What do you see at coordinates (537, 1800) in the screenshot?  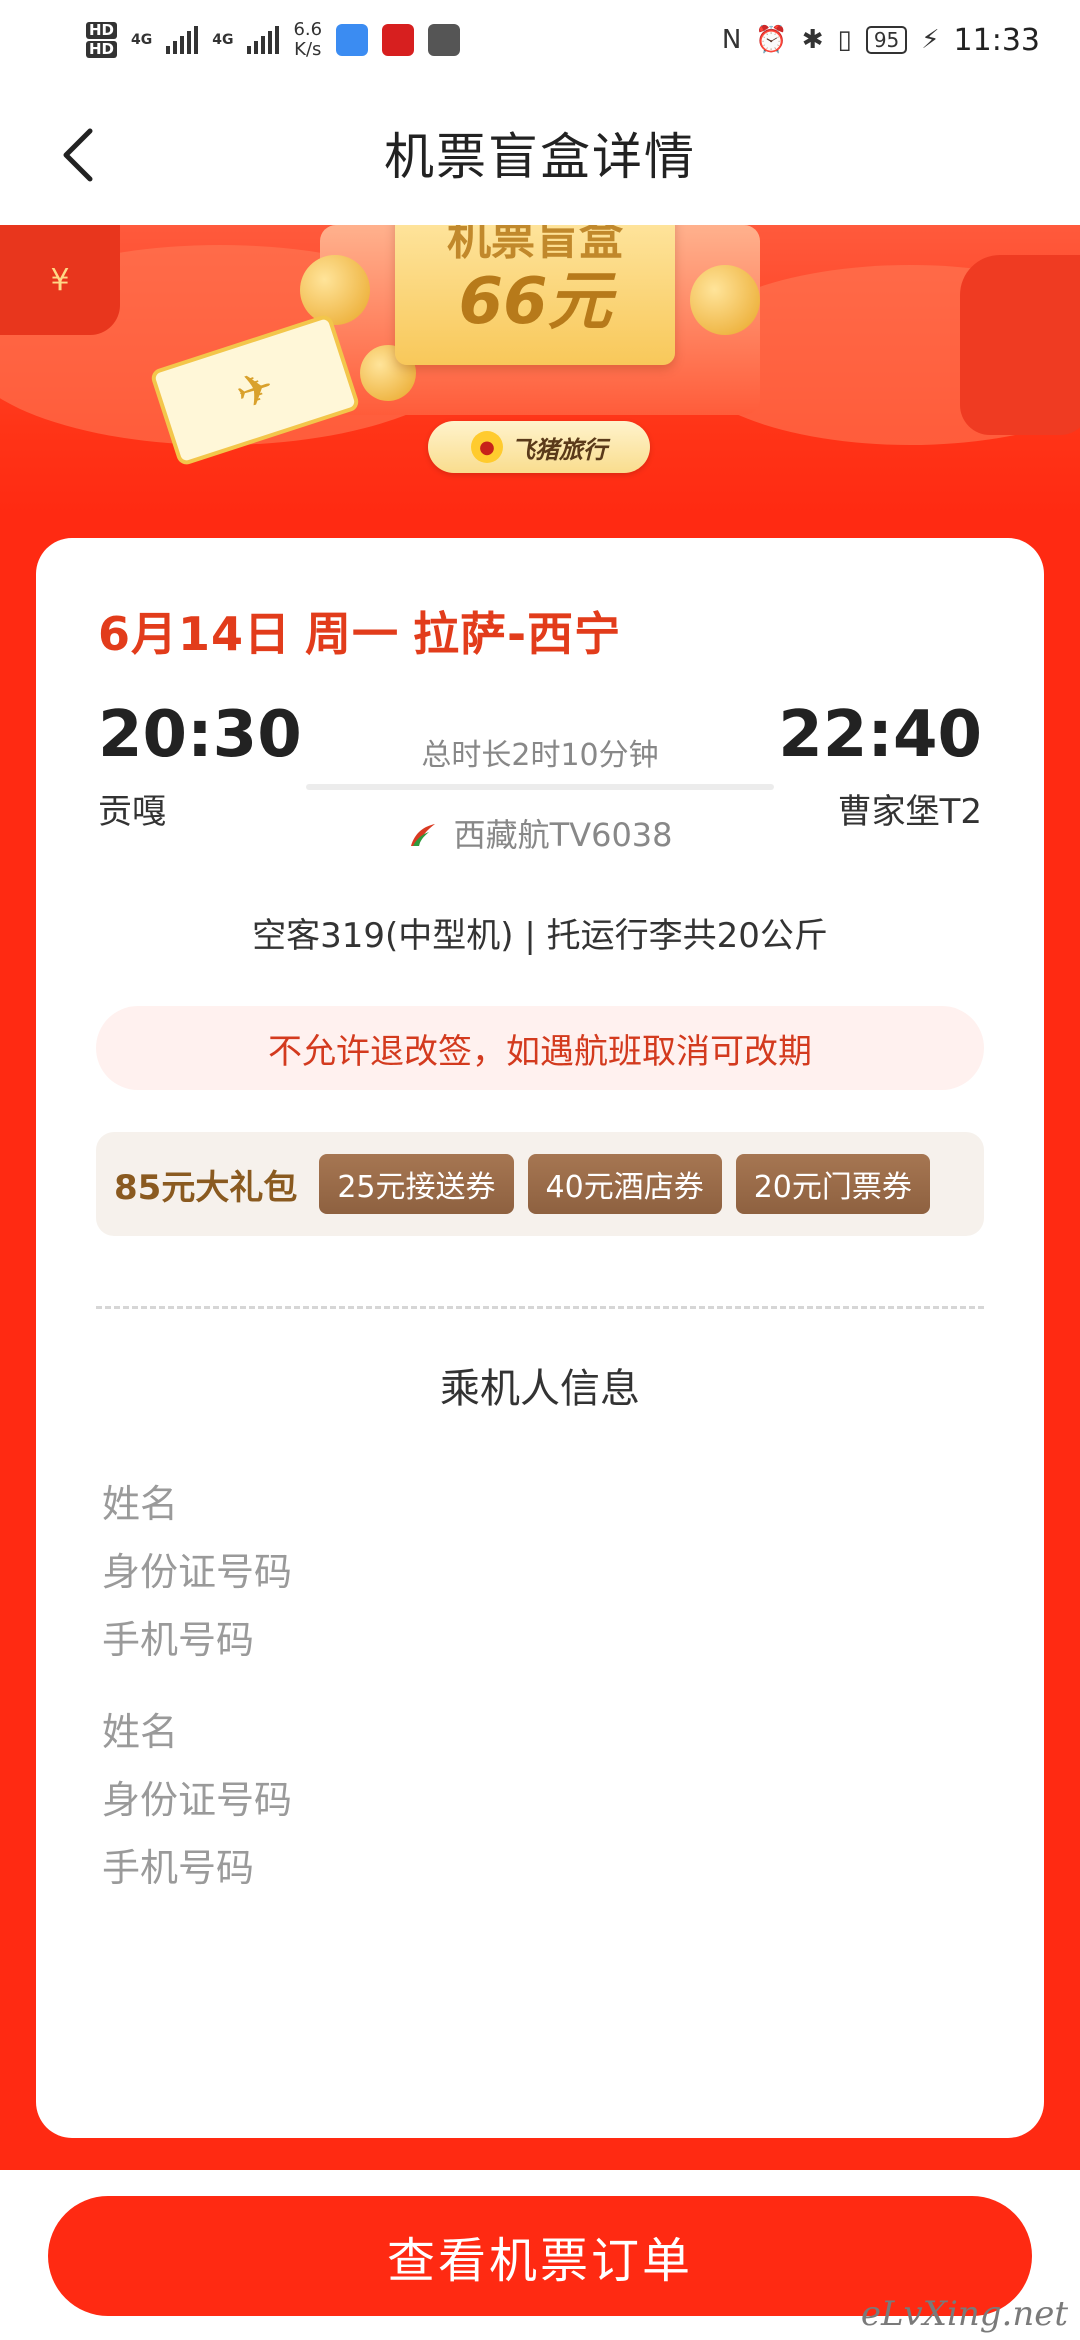 I see `passenger-2-id-field` at bounding box center [537, 1800].